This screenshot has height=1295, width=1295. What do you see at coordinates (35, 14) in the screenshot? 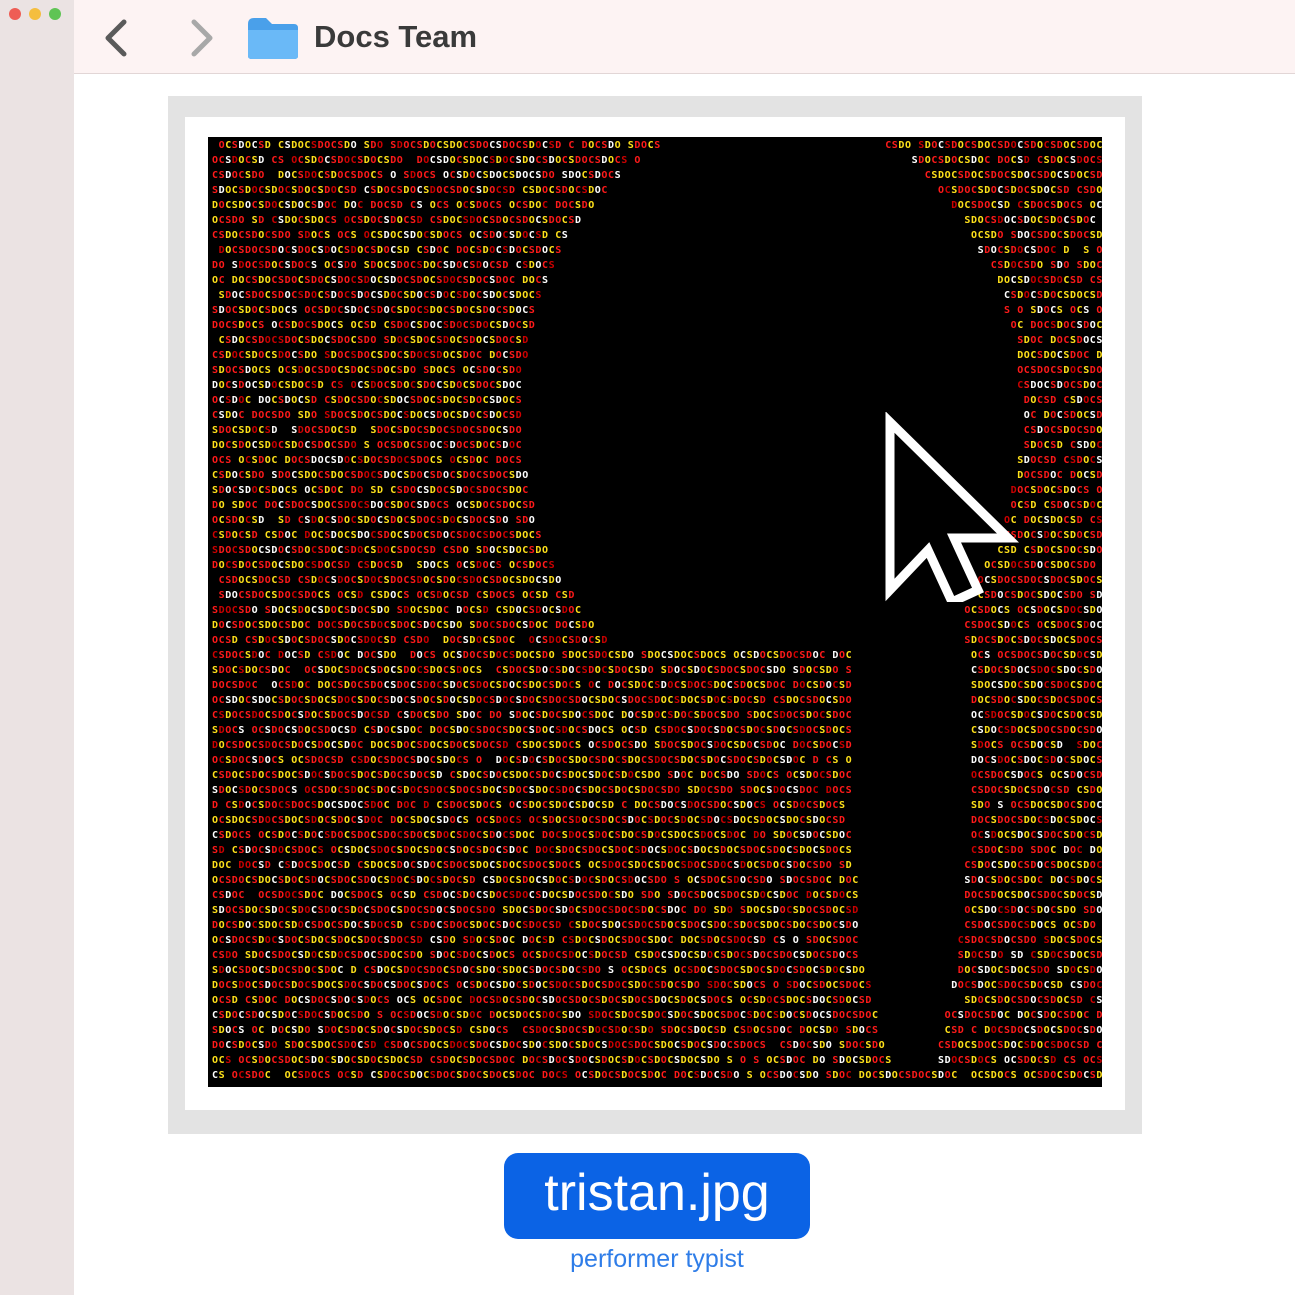
I see `minimize-button` at bounding box center [35, 14].